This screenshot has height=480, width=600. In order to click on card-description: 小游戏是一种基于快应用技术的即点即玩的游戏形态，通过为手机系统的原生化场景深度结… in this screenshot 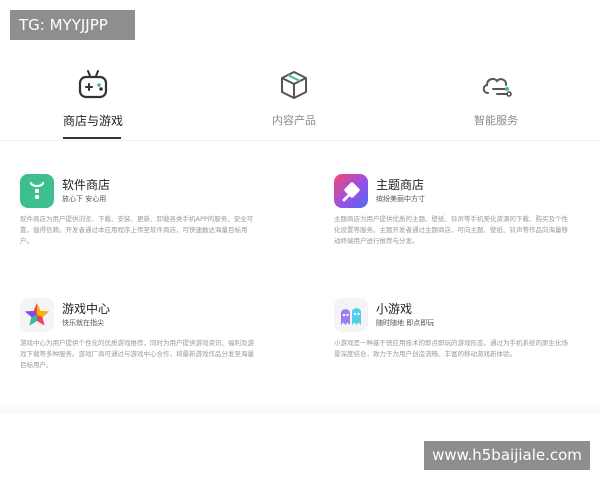, I will do `click(451, 348)`.